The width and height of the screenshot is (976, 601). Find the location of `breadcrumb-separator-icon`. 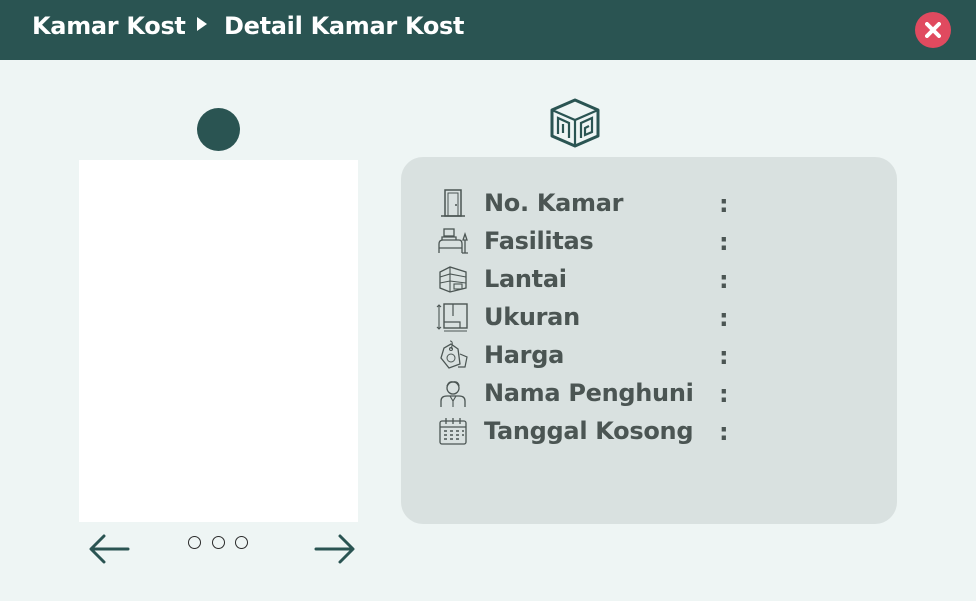

breadcrumb-separator-icon is located at coordinates (202, 24).